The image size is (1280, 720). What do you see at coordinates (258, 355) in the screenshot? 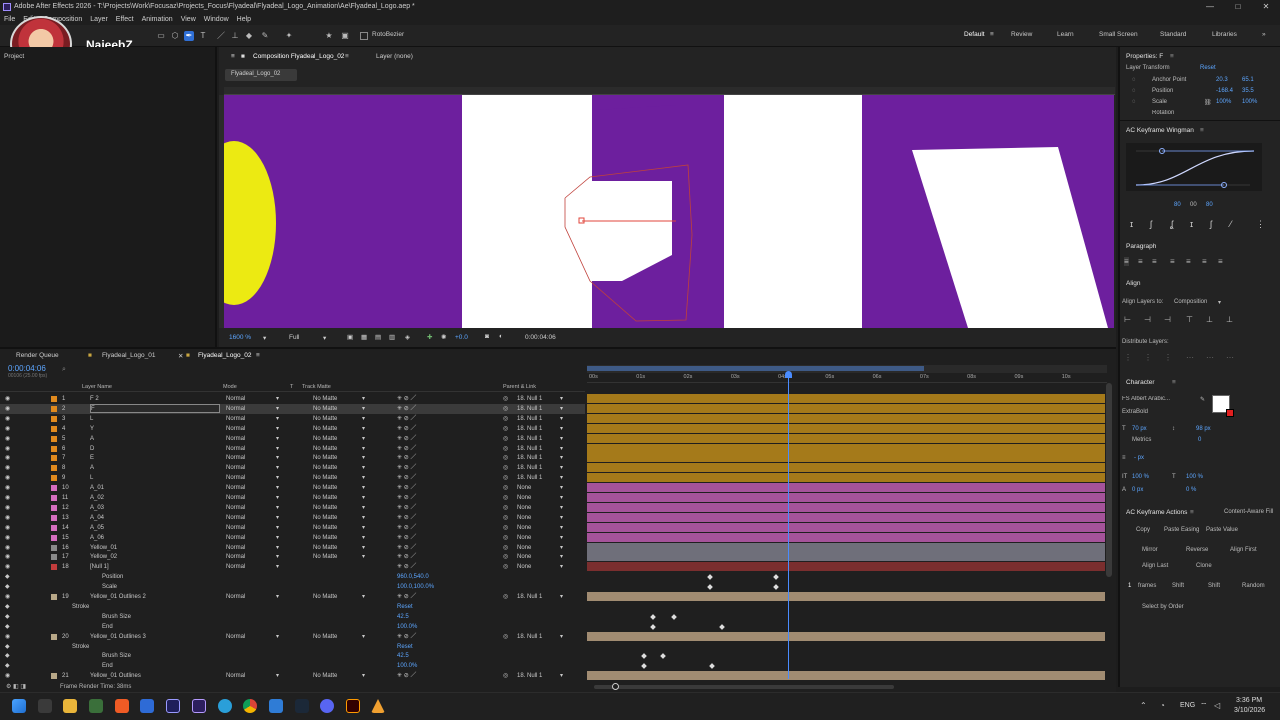
I see `timeline-tab-menu-icon: ≡` at bounding box center [258, 355].